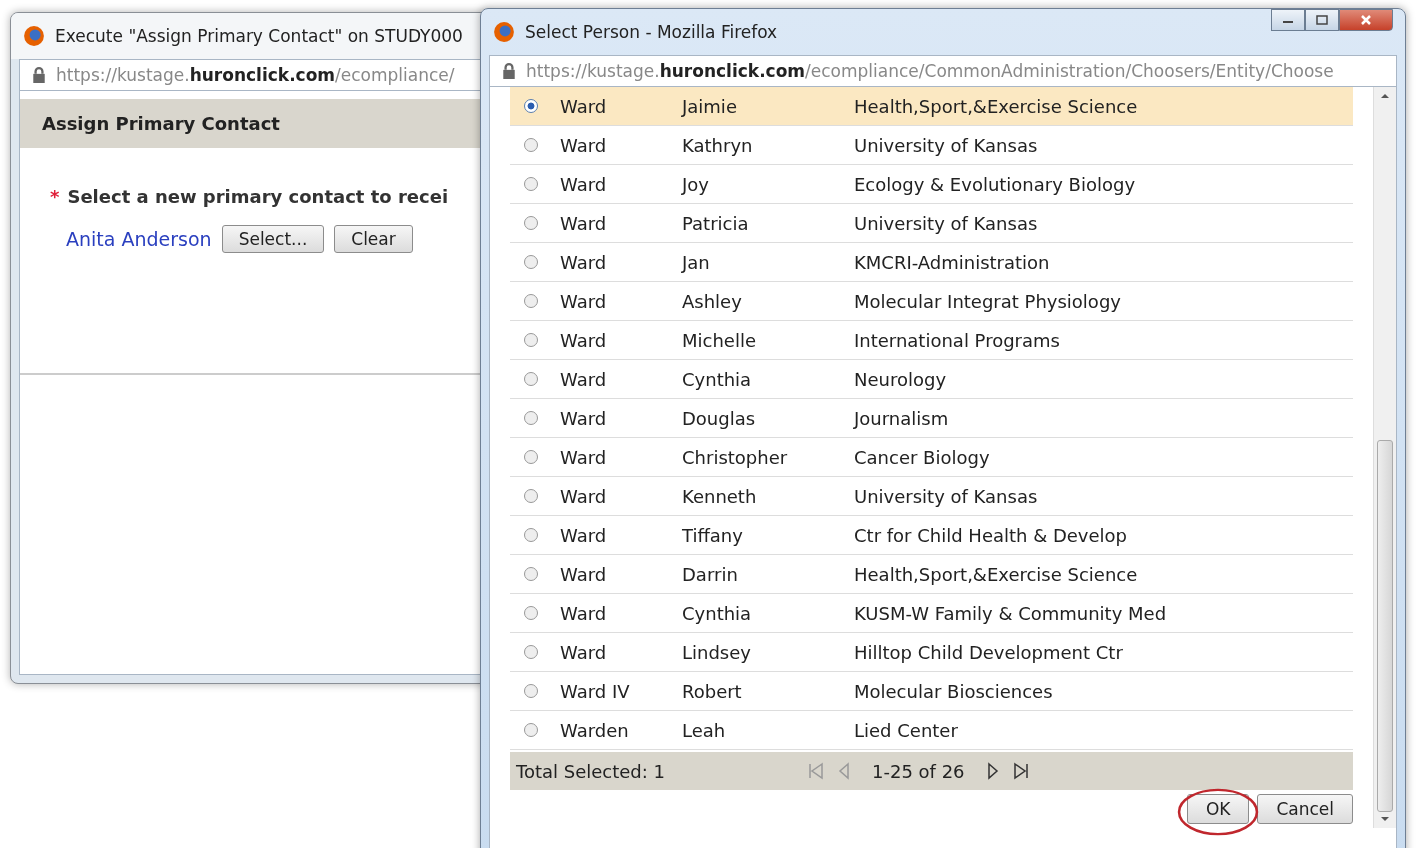 This screenshot has width=1424, height=848. I want to click on maximize-button, so click(1322, 20).